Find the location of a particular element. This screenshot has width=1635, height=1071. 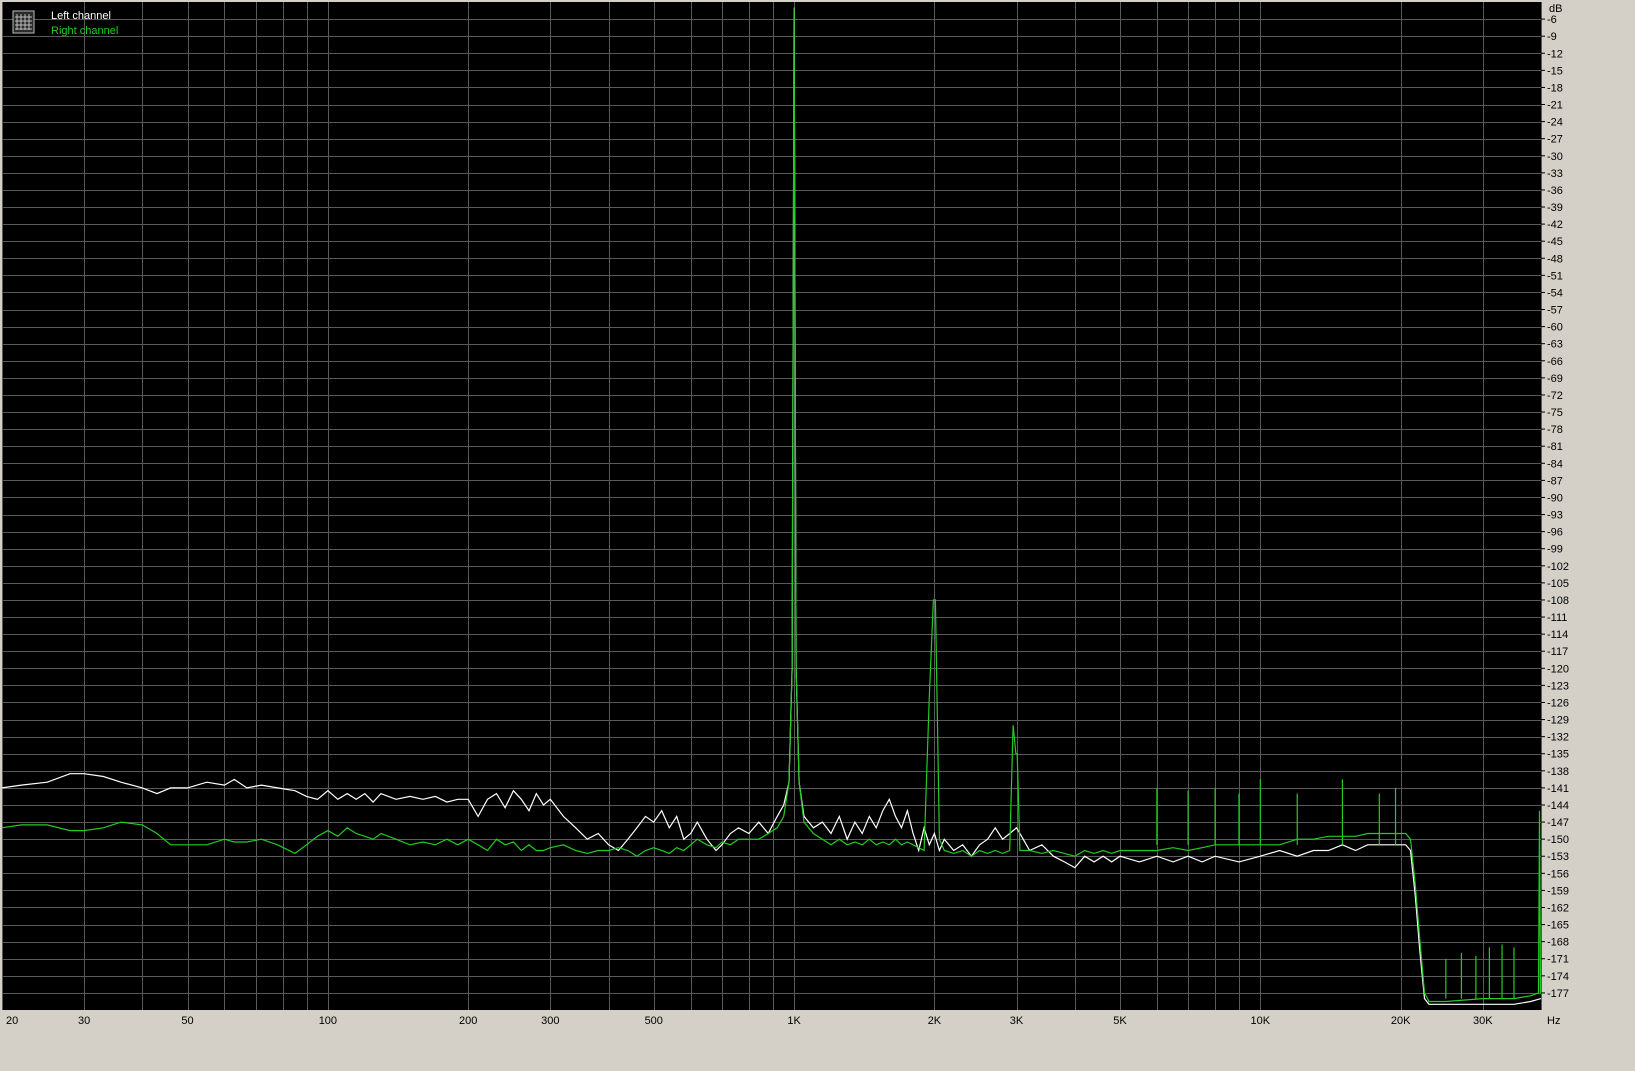

x-tick-label: 300 is located at coordinates (550, 1021).